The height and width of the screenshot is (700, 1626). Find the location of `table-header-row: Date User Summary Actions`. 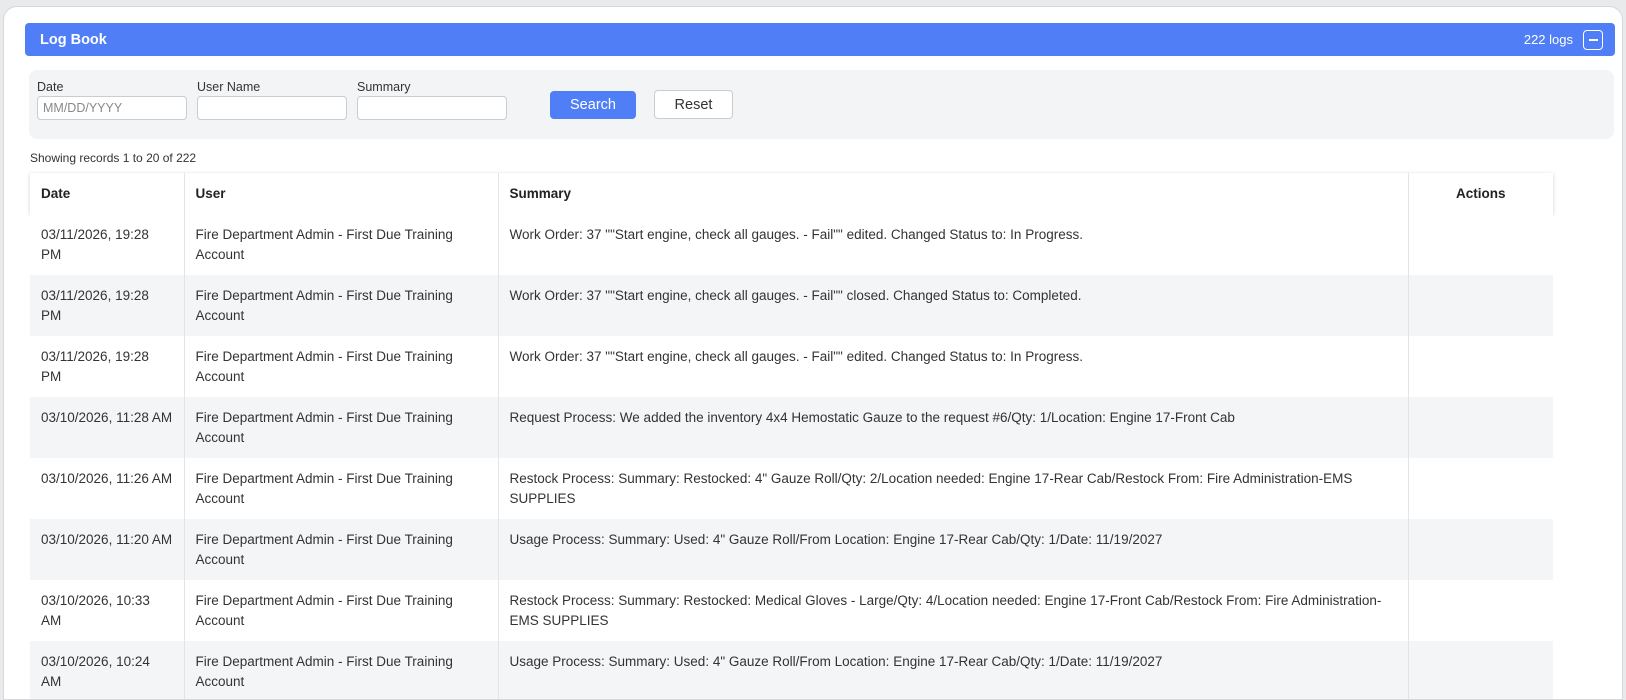

table-header-row: Date User Summary Actions is located at coordinates (791, 193).